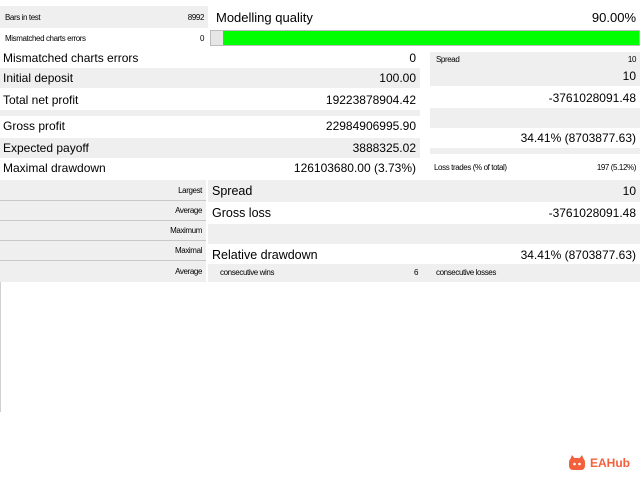 This screenshot has width=640, height=480. Describe the element at coordinates (354, 168) in the screenshot. I see `maximal-drawdown-value: 126103680.00 (3.73%)` at that location.